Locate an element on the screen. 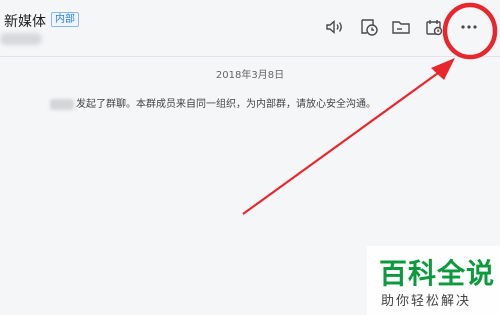  internal-badge: 内部 is located at coordinates (65, 19).